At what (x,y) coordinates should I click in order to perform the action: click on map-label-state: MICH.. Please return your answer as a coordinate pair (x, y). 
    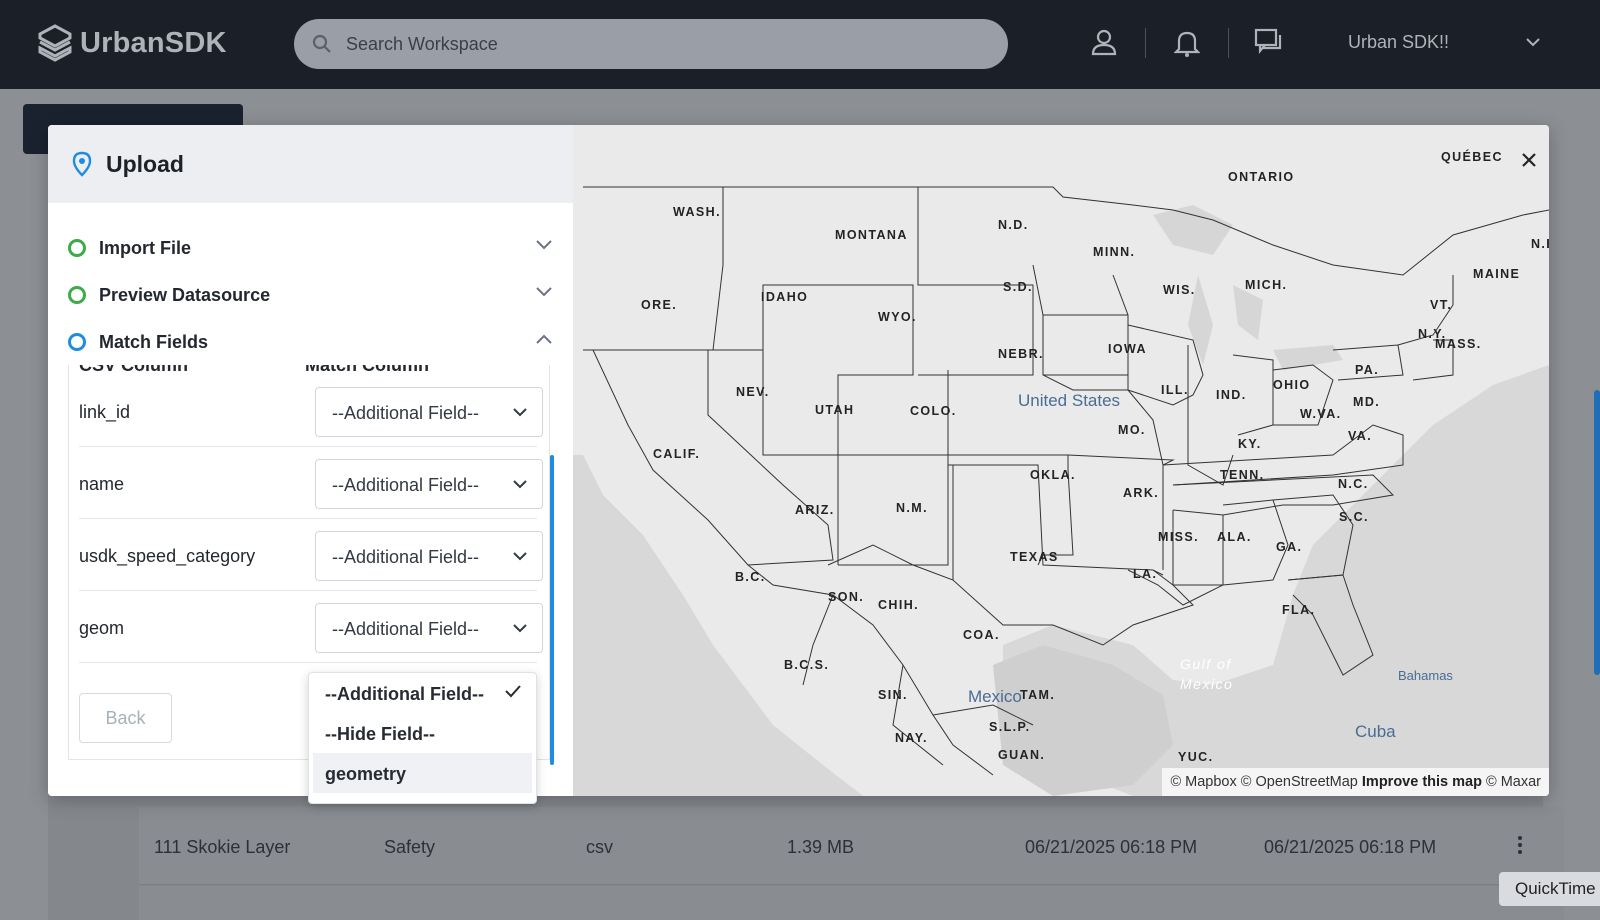
    Looking at the image, I should click on (1266, 285).